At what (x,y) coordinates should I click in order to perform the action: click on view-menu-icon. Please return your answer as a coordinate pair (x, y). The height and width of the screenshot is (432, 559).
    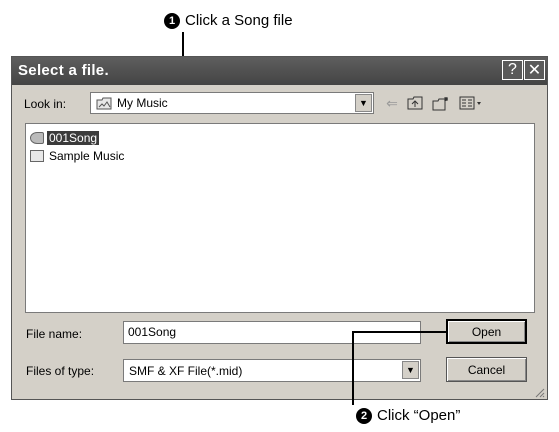
    Looking at the image, I should click on (471, 103).